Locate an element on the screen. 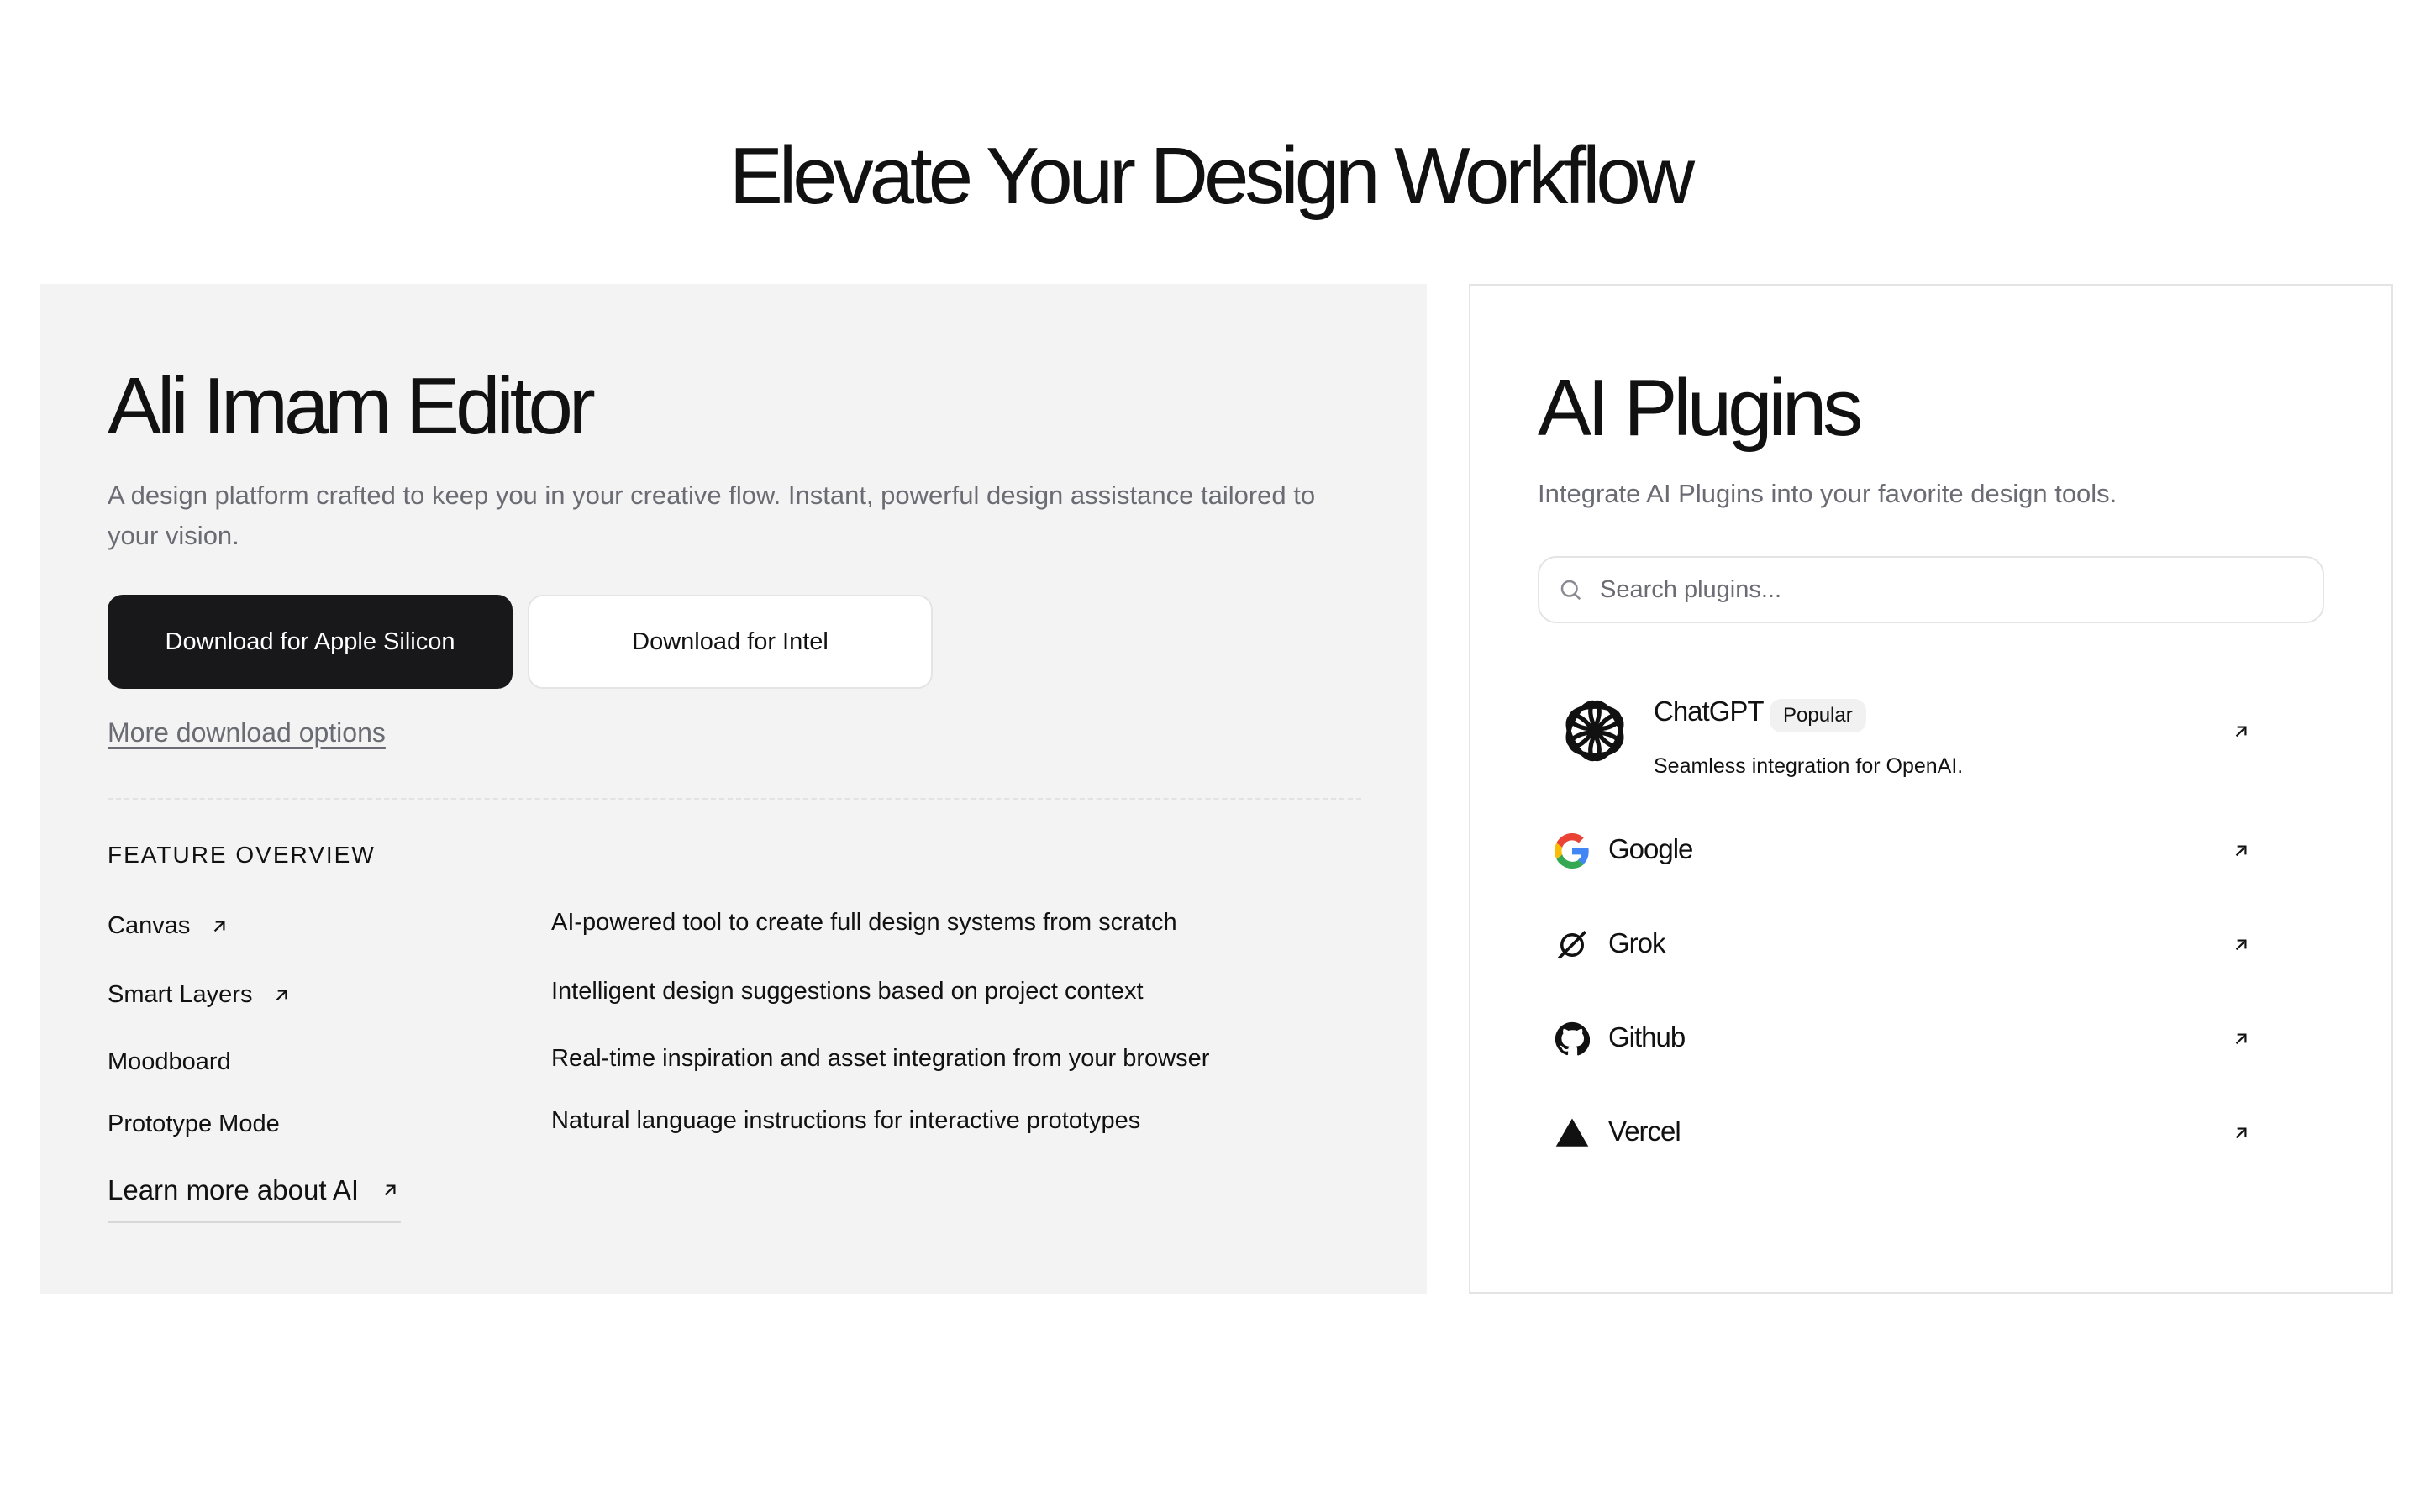  learn-more-label: Learn more about AI is located at coordinates (234, 1189).